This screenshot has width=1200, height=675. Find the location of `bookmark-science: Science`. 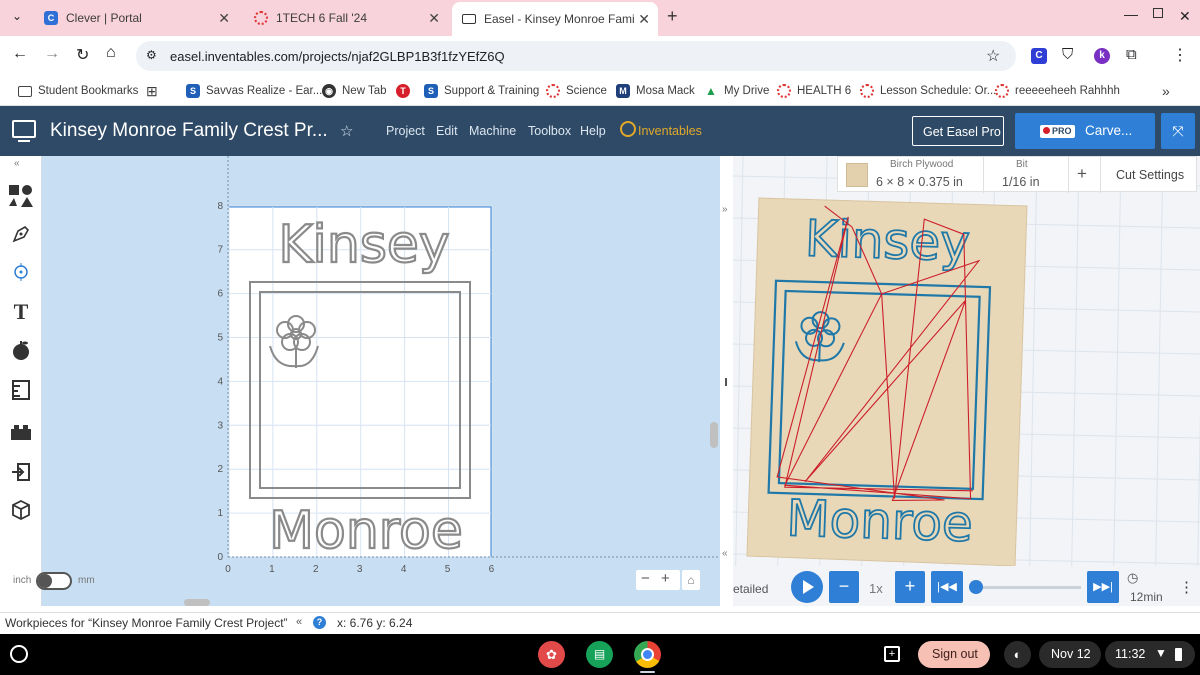

bookmark-science: Science is located at coordinates (576, 91).